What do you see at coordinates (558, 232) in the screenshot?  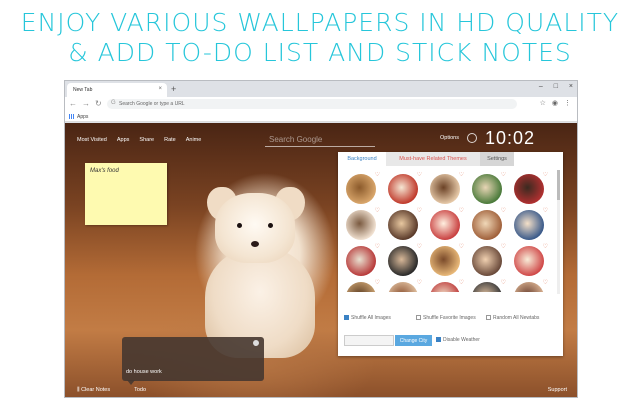 I see `gallery-scrollbar` at bounding box center [558, 232].